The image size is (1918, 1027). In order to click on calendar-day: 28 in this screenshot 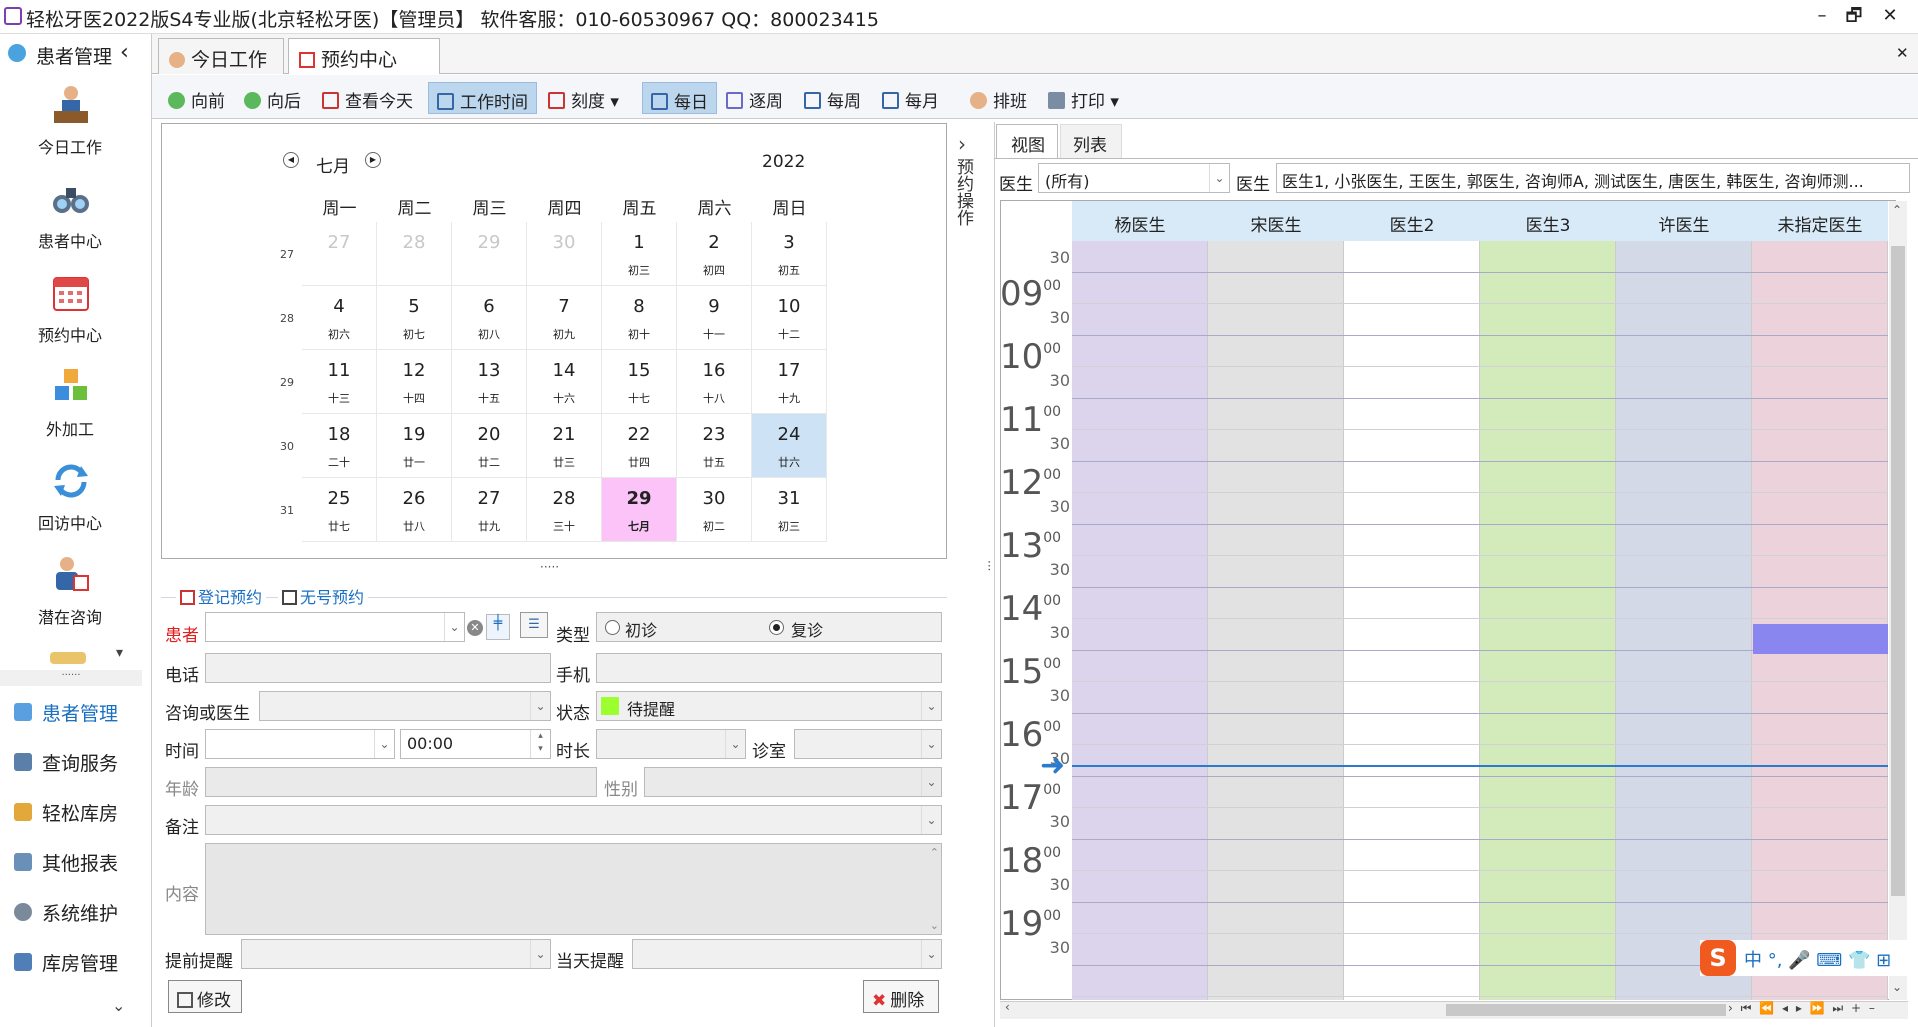, I will do `click(414, 254)`.